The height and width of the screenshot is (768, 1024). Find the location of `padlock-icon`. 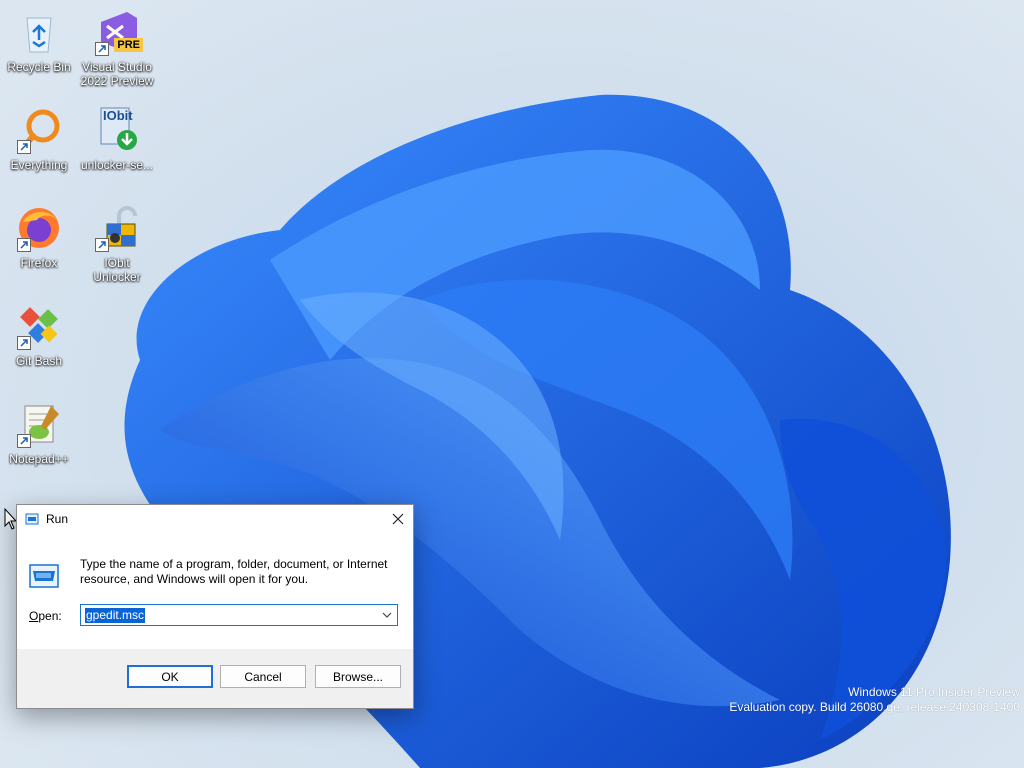

padlock-icon is located at coordinates (117, 228).